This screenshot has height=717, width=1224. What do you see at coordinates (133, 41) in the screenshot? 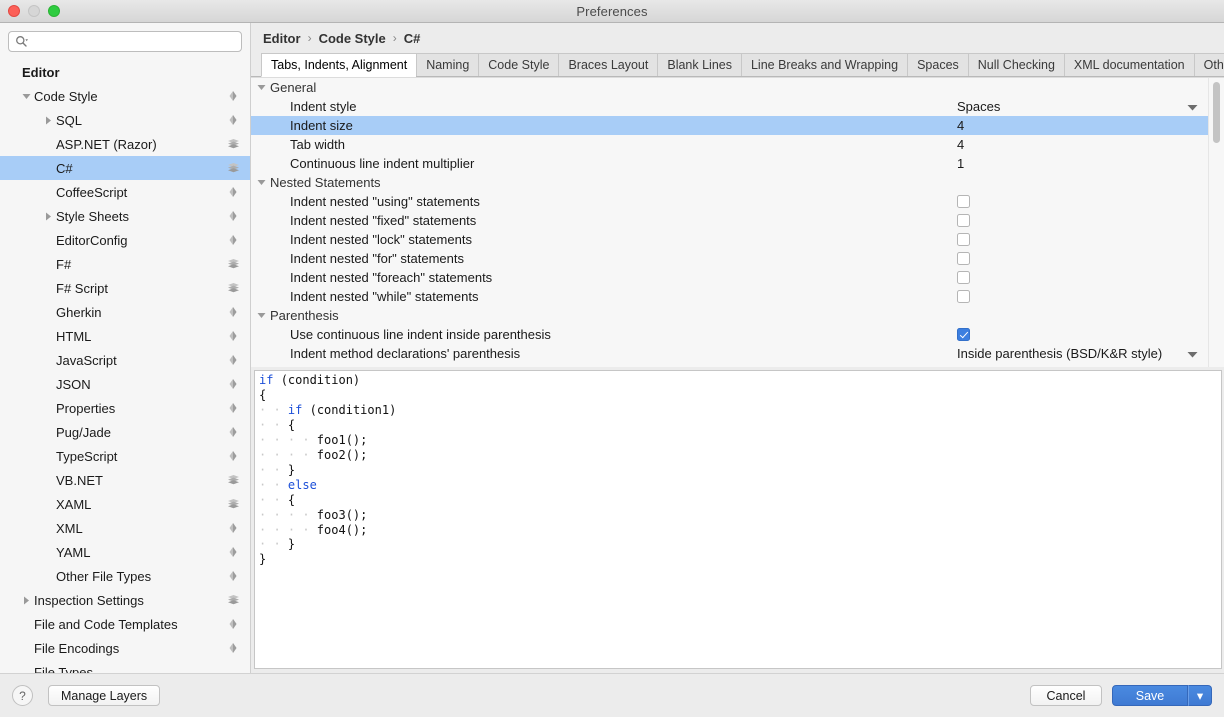
I see `search-input` at bounding box center [133, 41].